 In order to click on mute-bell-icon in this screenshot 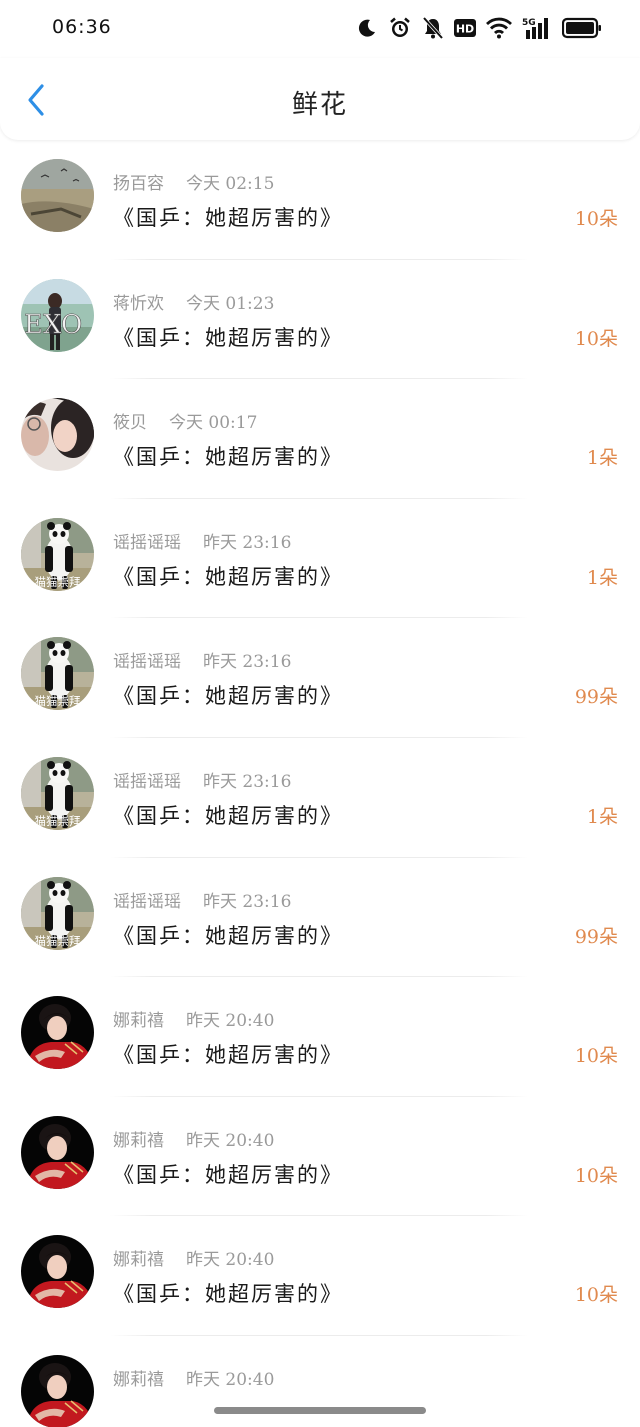, I will do `click(433, 28)`.